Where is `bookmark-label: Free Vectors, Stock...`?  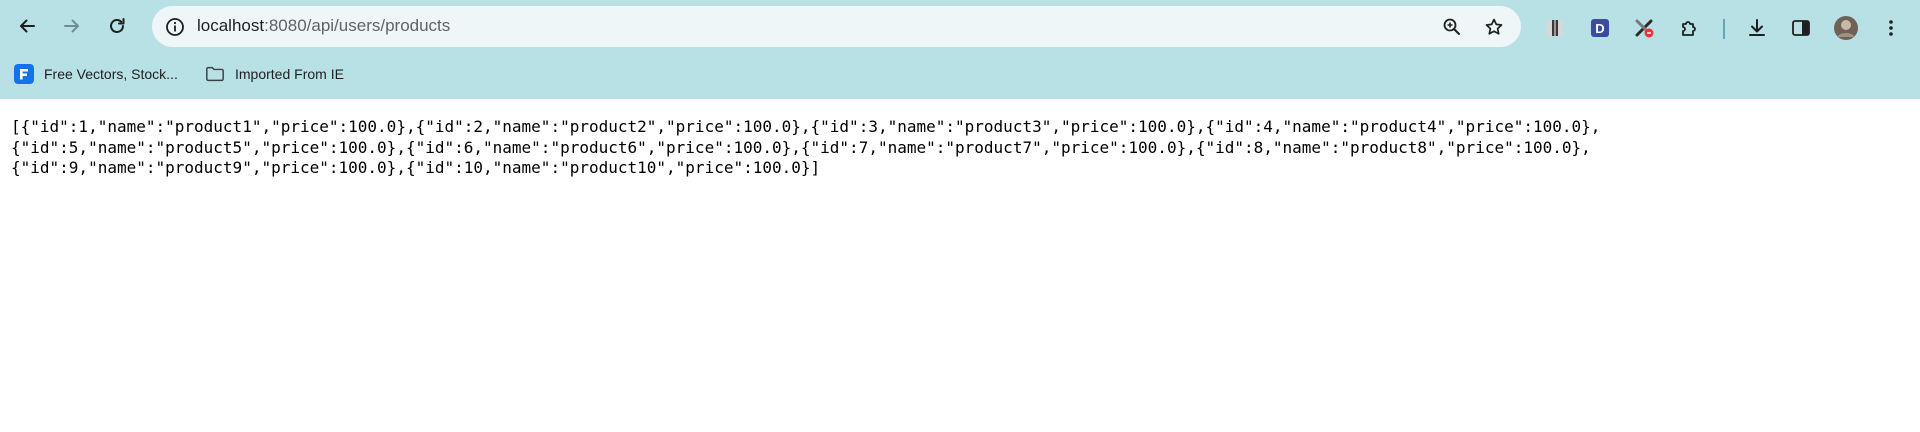 bookmark-label: Free Vectors, Stock... is located at coordinates (111, 74).